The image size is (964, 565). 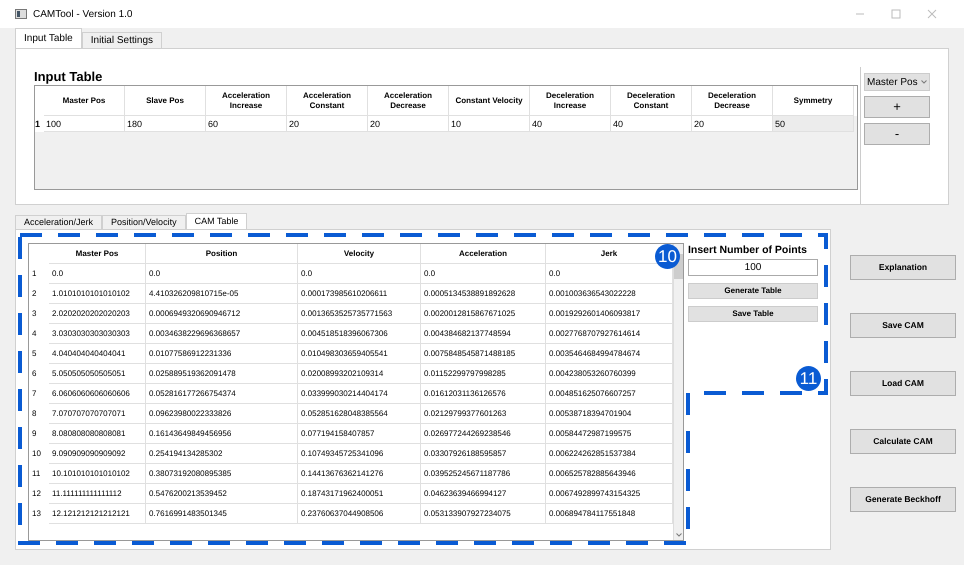 I want to click on table-cell: 0.052851628048385564, so click(x=359, y=414).